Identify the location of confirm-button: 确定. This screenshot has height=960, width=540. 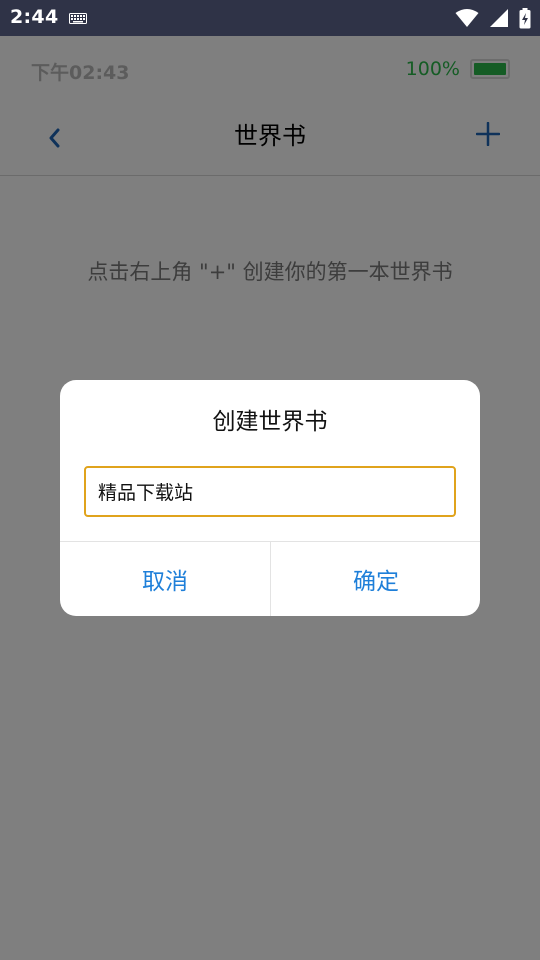
(375, 579).